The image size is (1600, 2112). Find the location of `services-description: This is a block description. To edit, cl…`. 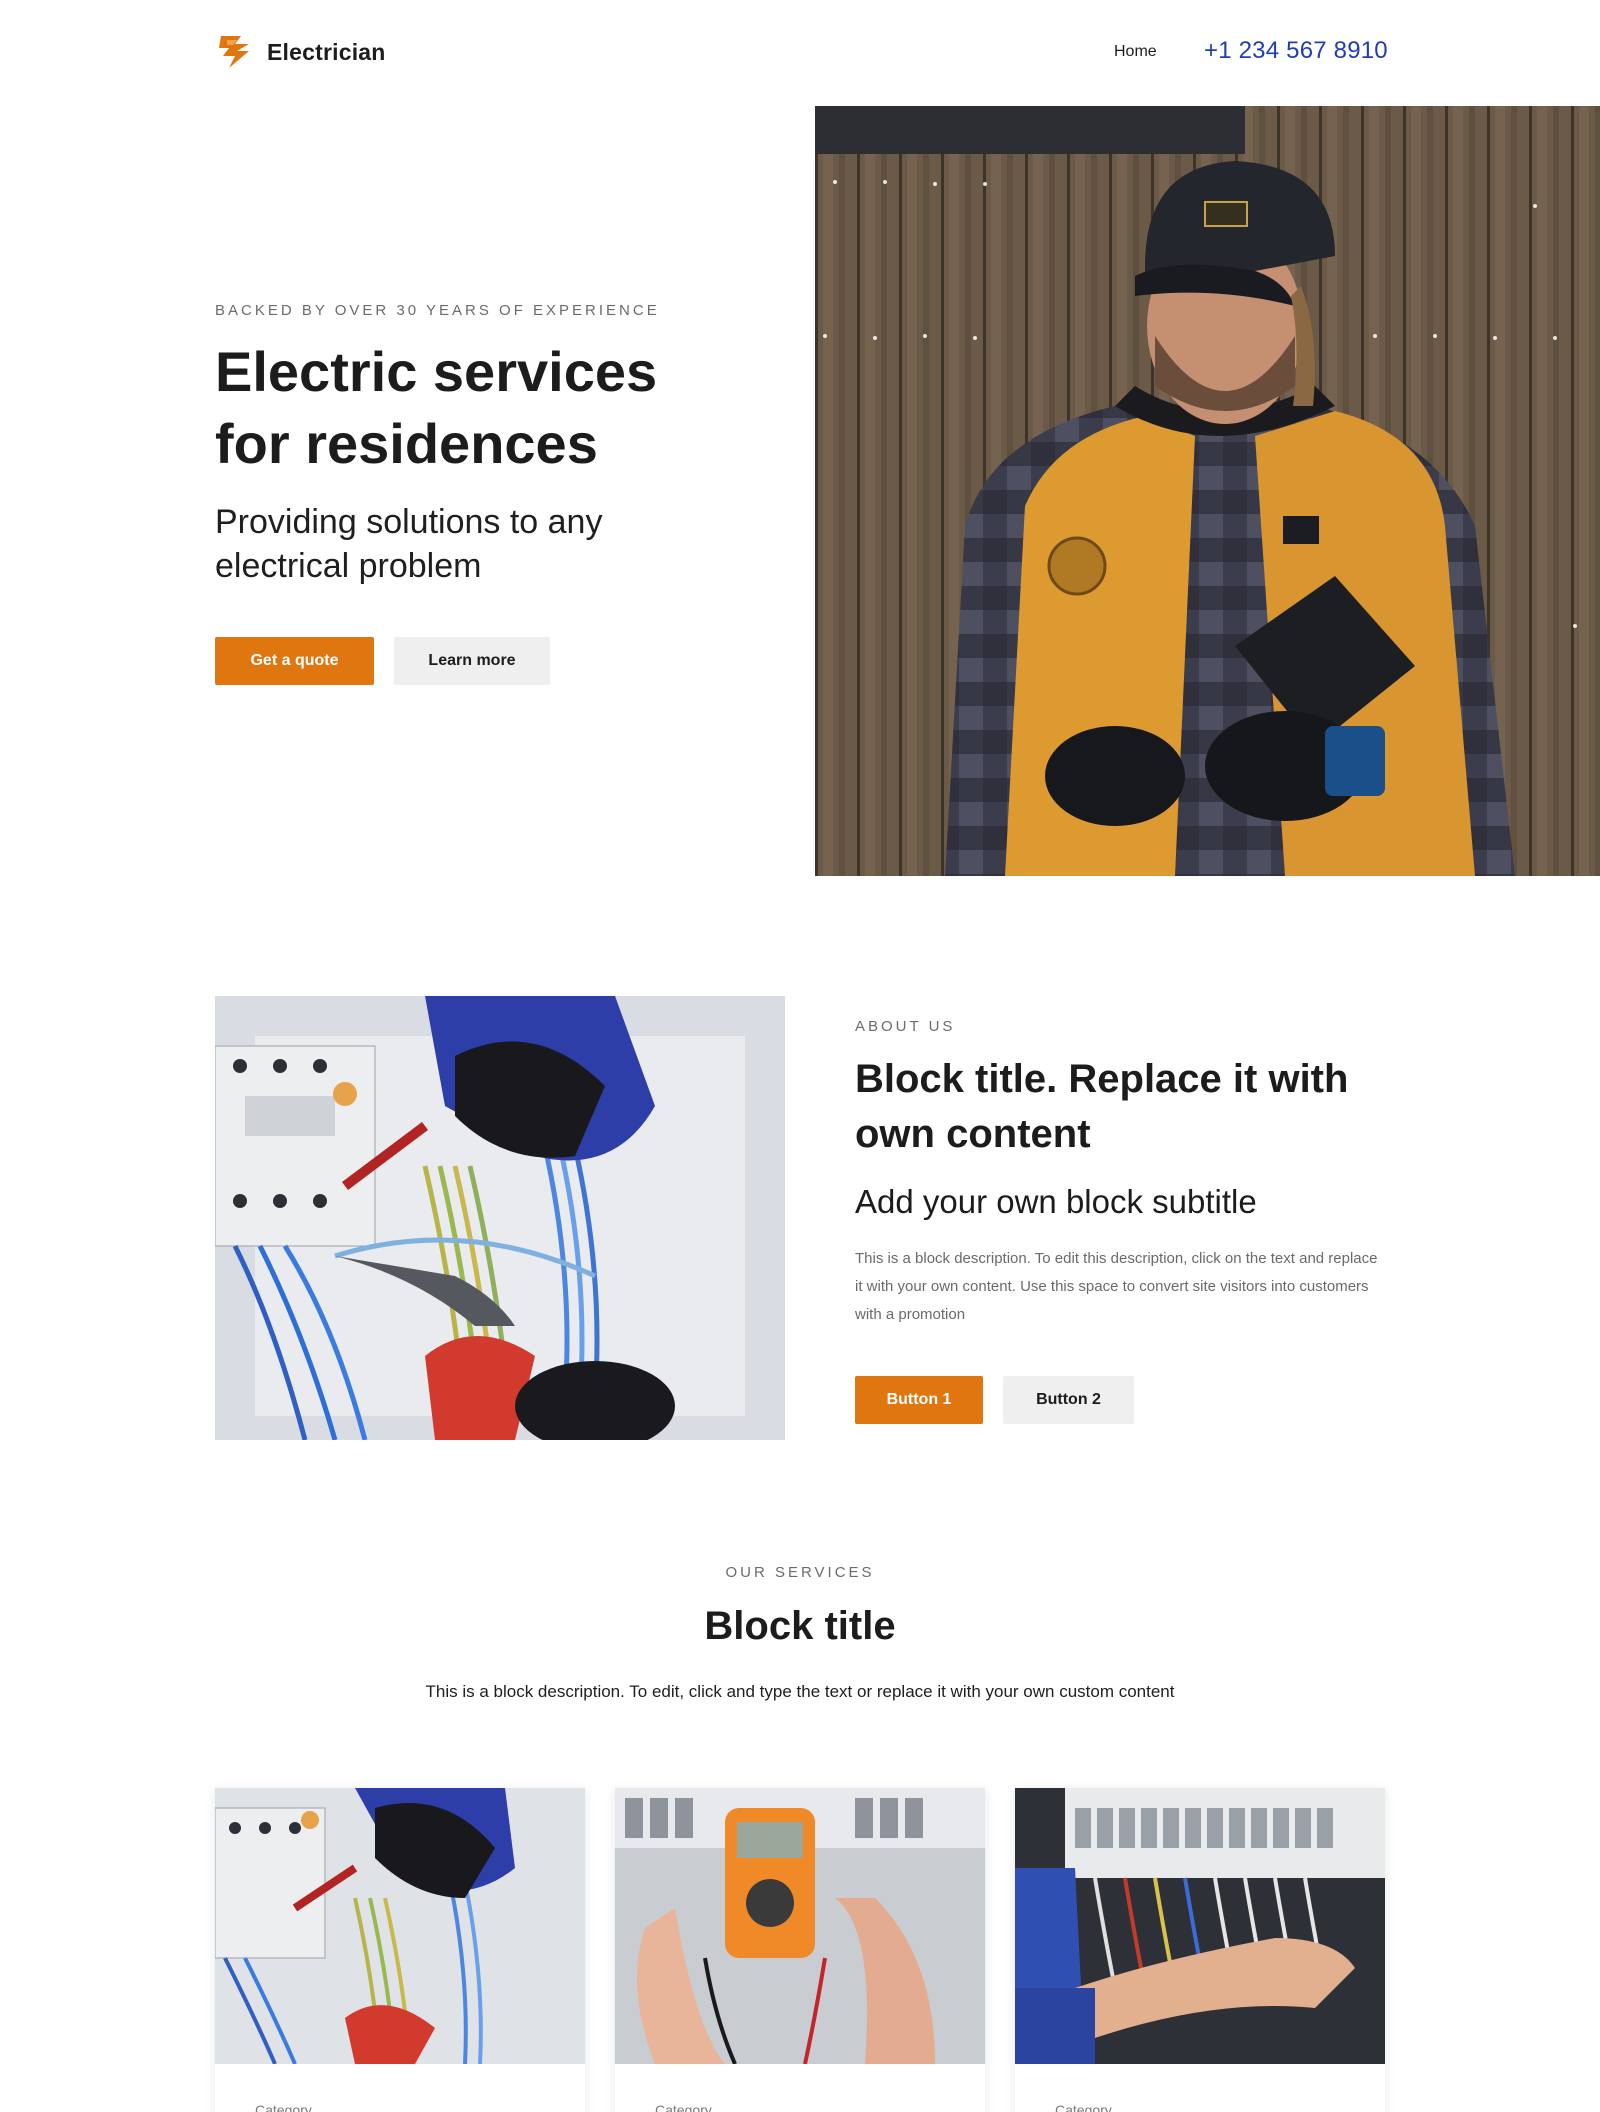

services-description: This is a block description. To edit, cl… is located at coordinates (800, 1691).